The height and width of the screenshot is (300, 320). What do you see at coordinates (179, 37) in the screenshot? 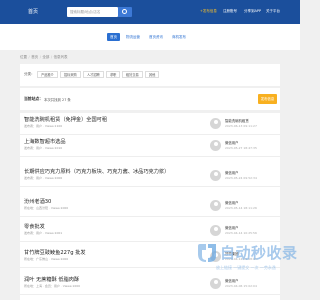
I see `tab-business: 商机发布` at bounding box center [179, 37].